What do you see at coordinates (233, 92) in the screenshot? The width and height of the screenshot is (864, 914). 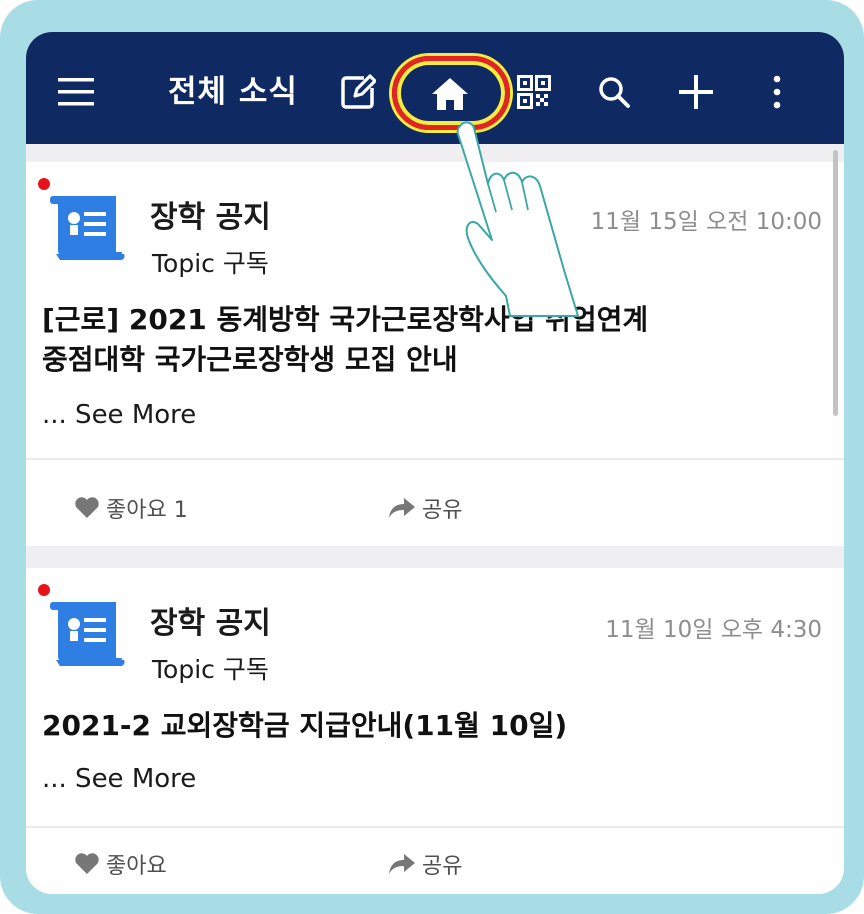 I see `page-title: 전체 소식` at bounding box center [233, 92].